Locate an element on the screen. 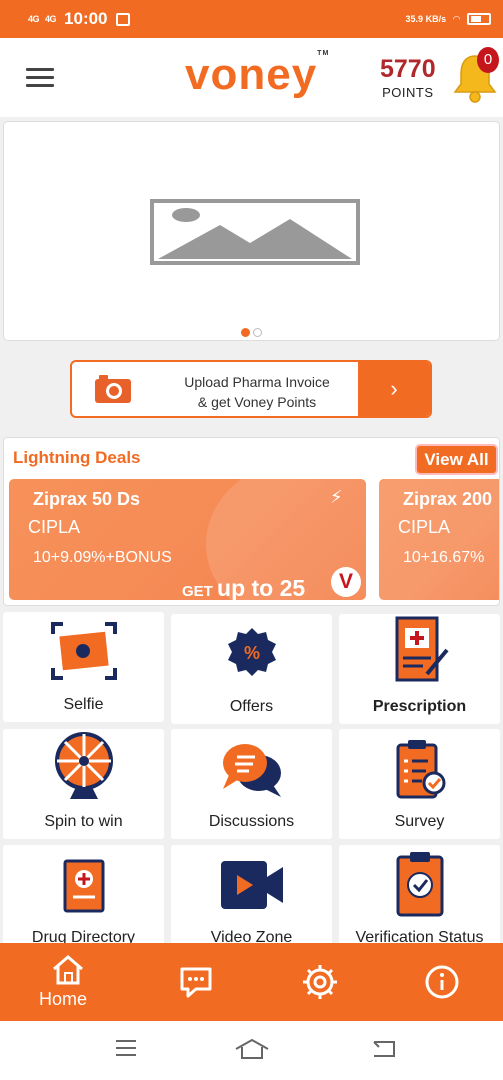 The height and width of the screenshot is (1080, 503). voney-coin-icon: V is located at coordinates (346, 582).